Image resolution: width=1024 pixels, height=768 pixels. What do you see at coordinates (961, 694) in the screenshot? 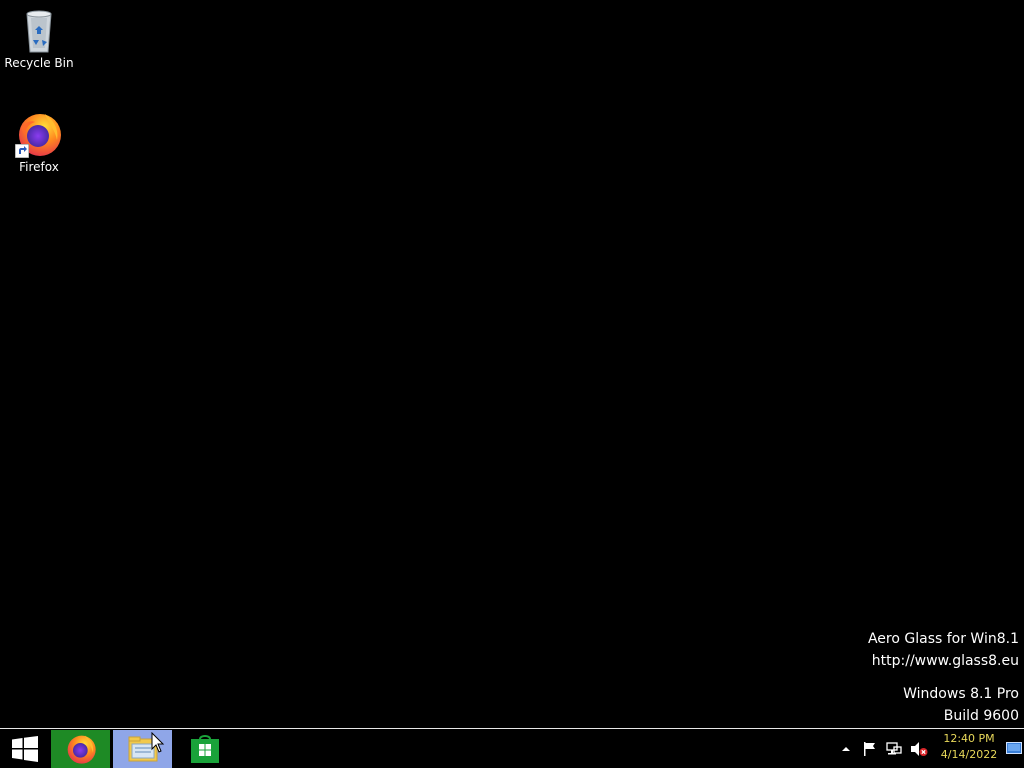
I see `watermark-edition: Windows 8.1 Pro` at bounding box center [961, 694].